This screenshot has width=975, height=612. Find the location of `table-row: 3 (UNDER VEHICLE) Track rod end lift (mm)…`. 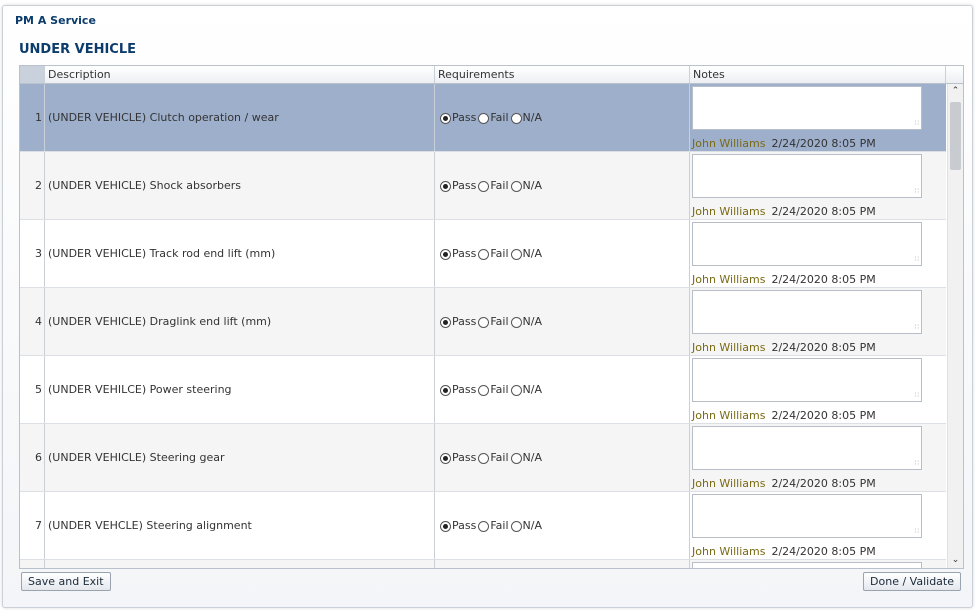

table-row: 3 (UNDER VEHICLE) Track rod end lift (mm)… is located at coordinates (483, 254).